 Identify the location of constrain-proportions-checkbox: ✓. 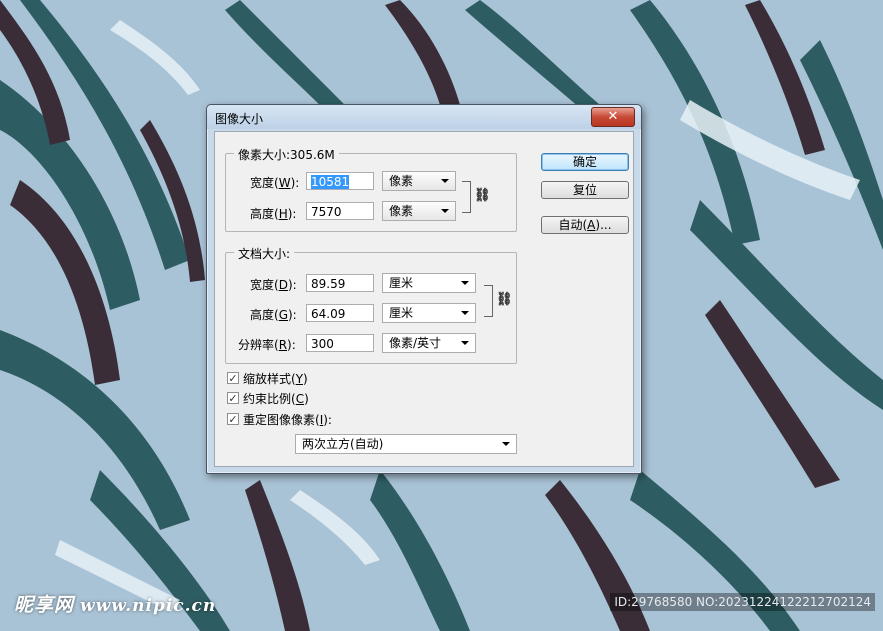
(233, 398).